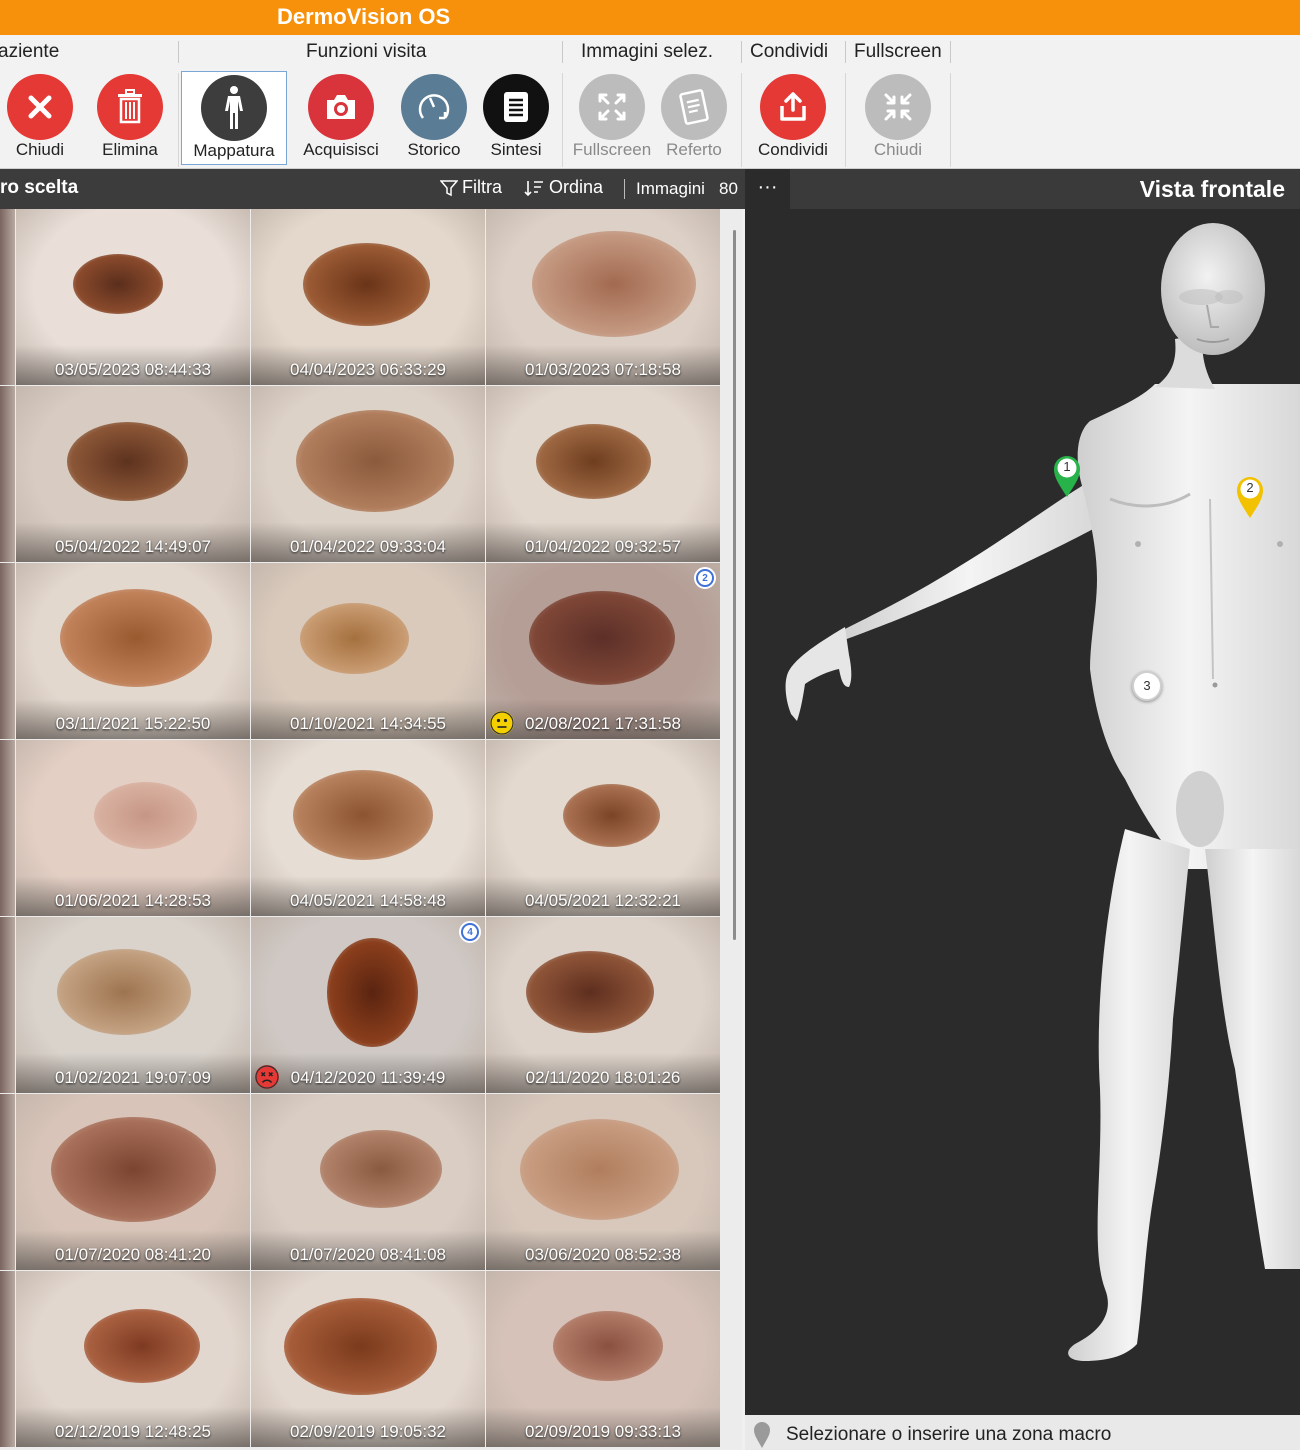 Image resolution: width=1300 pixels, height=1450 pixels. What do you see at coordinates (341, 149) in the screenshot?
I see `acquire-button-label: Acquisisci` at bounding box center [341, 149].